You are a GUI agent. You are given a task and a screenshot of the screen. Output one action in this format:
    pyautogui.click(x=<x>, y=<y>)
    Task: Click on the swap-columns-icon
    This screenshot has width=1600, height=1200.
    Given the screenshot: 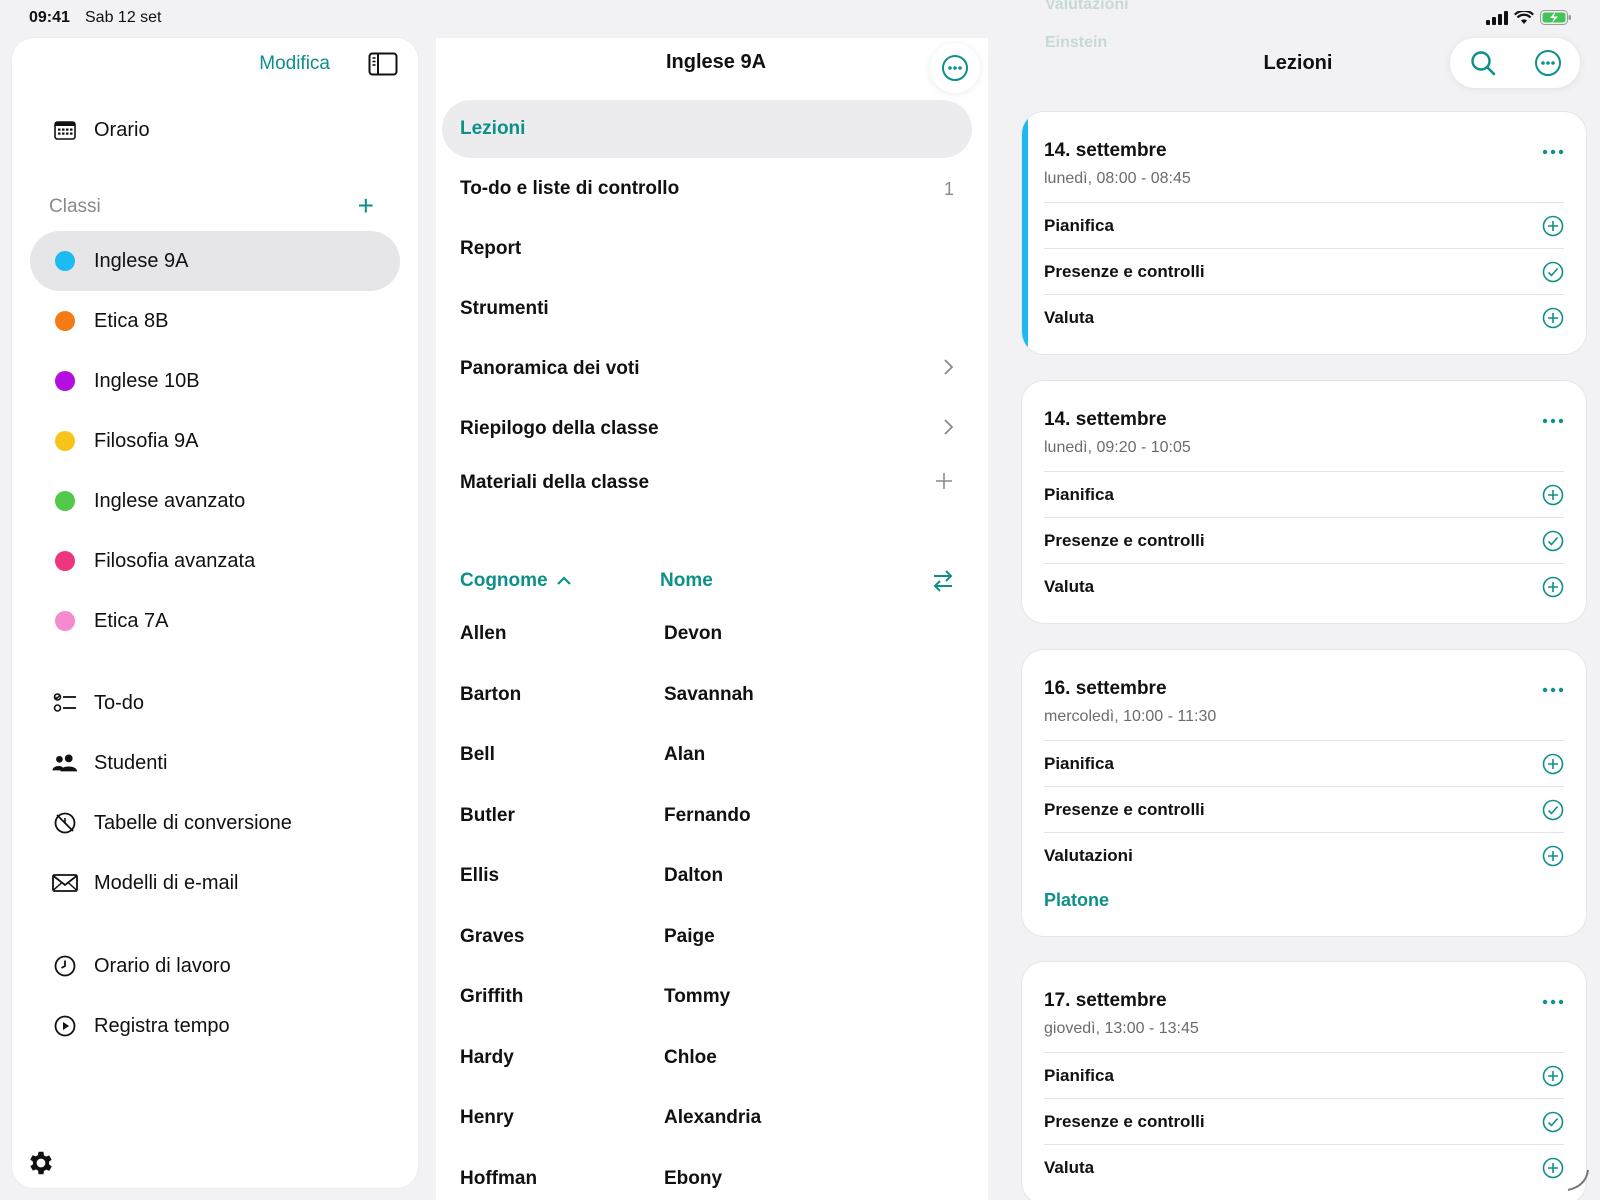 What is the action you would take?
    pyautogui.click(x=943, y=581)
    